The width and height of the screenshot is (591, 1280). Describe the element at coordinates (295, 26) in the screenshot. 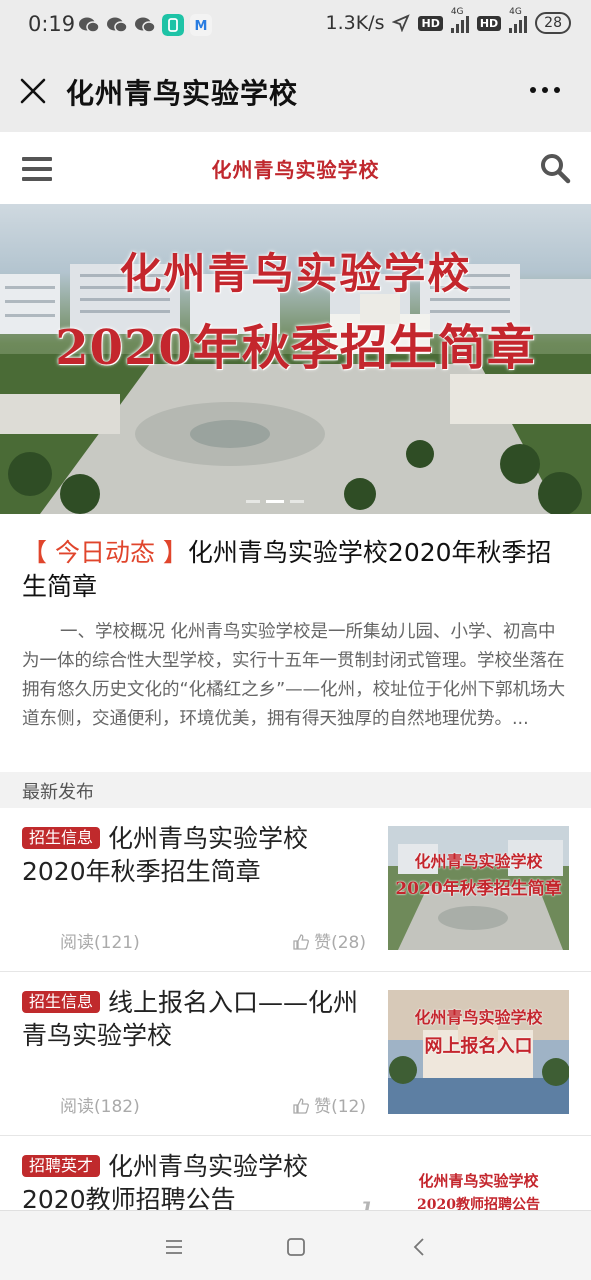

I see `status-bar: 0:19 M 1.3K/s HD 4G HD 4G 28` at that location.